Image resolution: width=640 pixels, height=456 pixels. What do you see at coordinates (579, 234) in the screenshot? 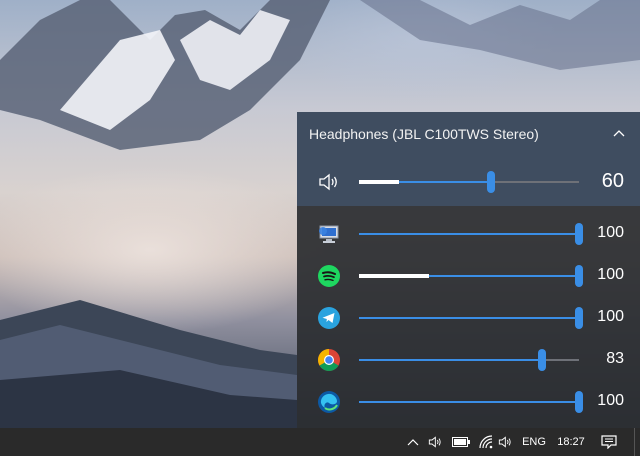
I see `volume-thumb-system-sounds` at bounding box center [579, 234].